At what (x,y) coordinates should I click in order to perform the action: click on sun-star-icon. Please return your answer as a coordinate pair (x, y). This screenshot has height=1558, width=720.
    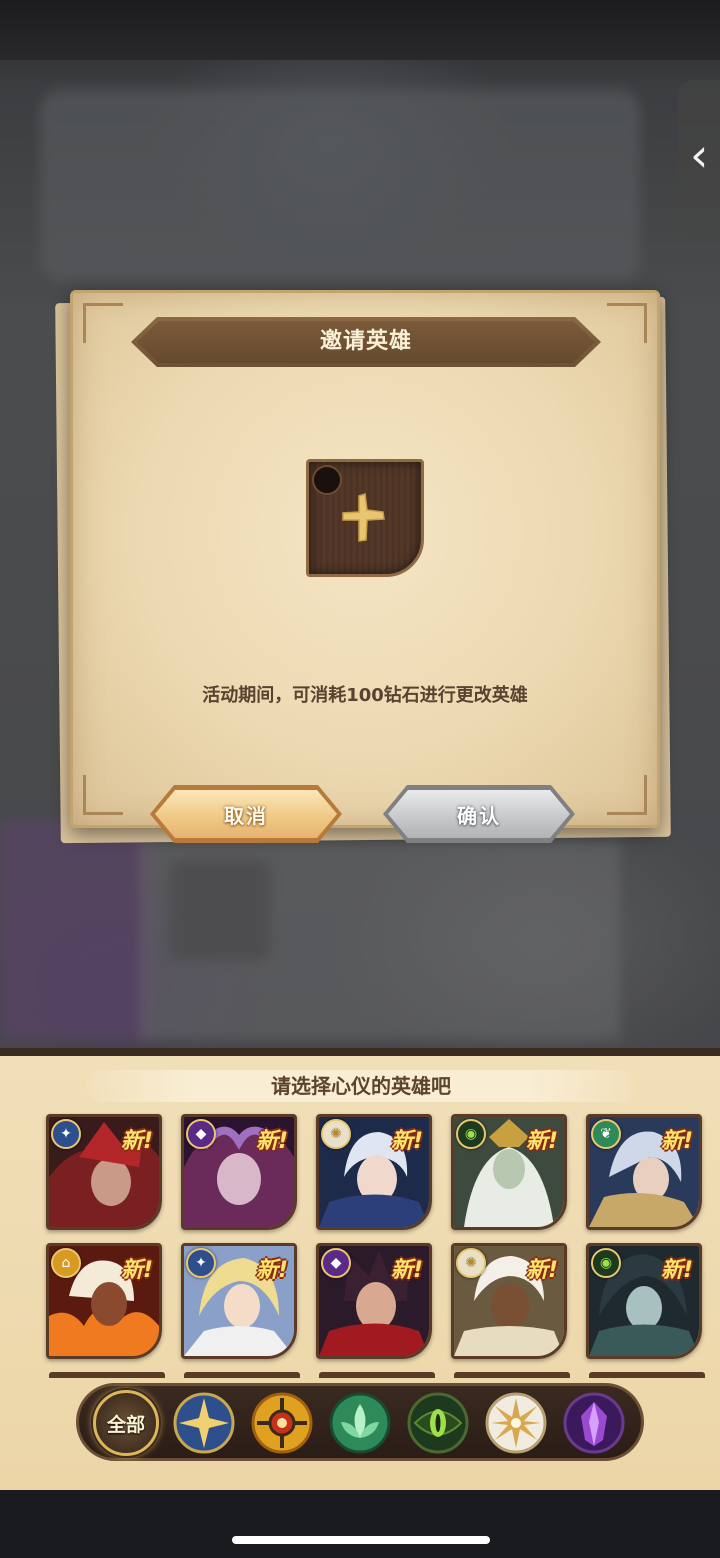
    Looking at the image, I should click on (516, 1423).